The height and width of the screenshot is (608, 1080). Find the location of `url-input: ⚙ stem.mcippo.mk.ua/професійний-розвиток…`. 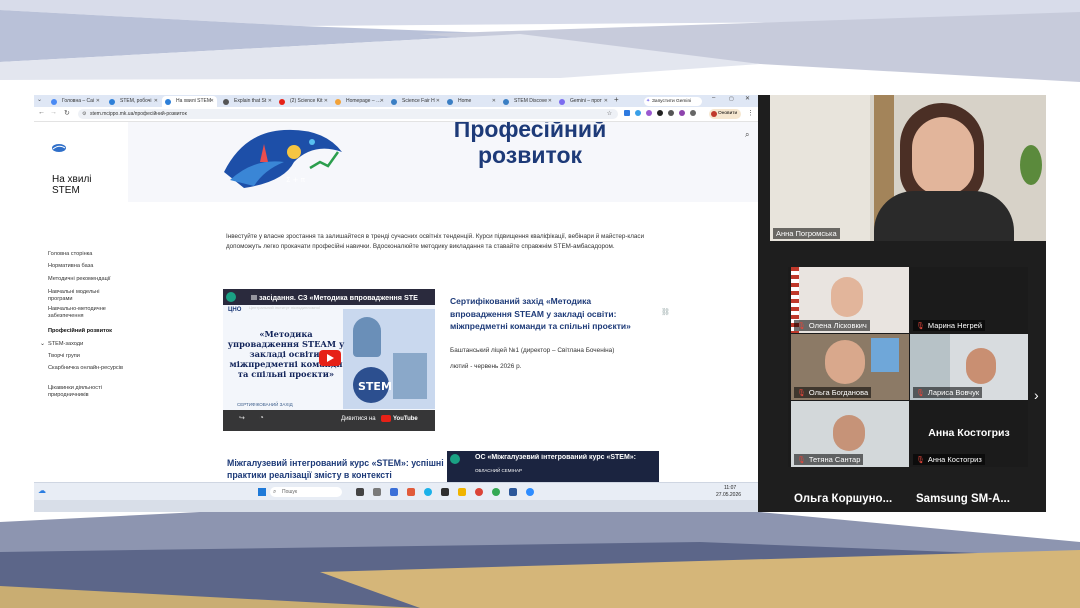

url-input: ⚙ stem.mcippo.mk.ua/професійний-розвиток… is located at coordinates (348, 114).